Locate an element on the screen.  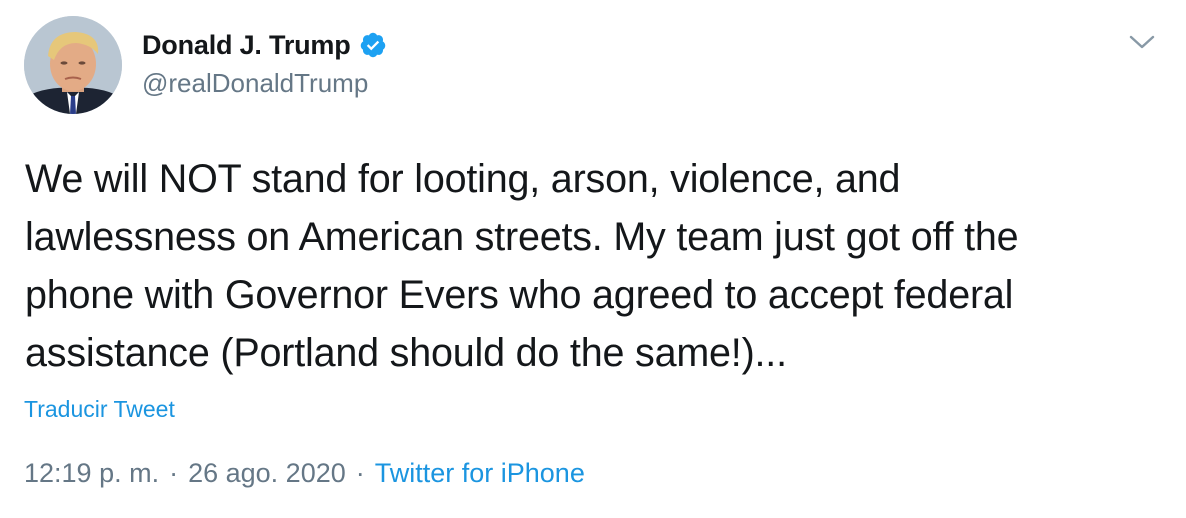
avatar-image is located at coordinates (73, 65).